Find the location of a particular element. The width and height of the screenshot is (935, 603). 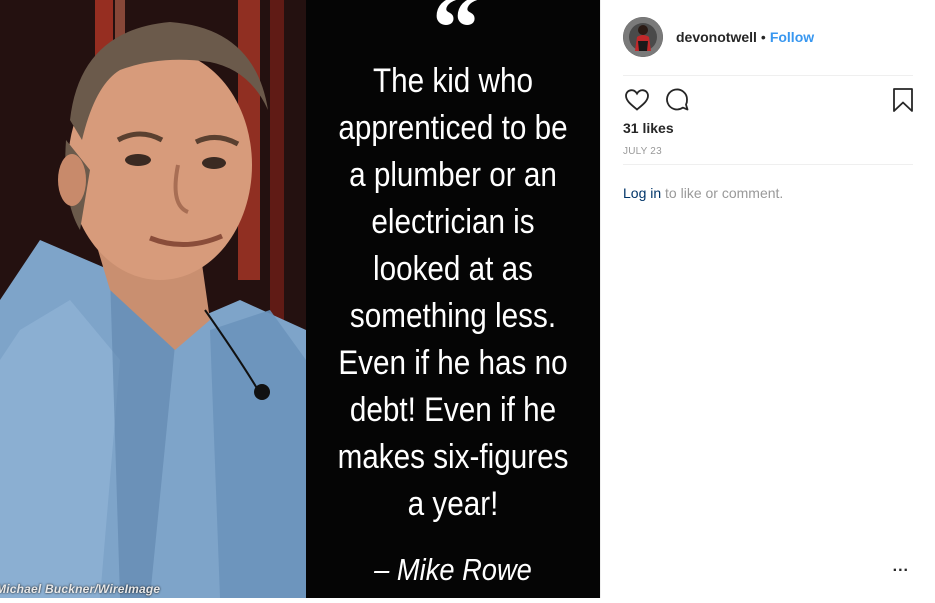

quote-line: debt! Even if he is located at coordinates (453, 410).